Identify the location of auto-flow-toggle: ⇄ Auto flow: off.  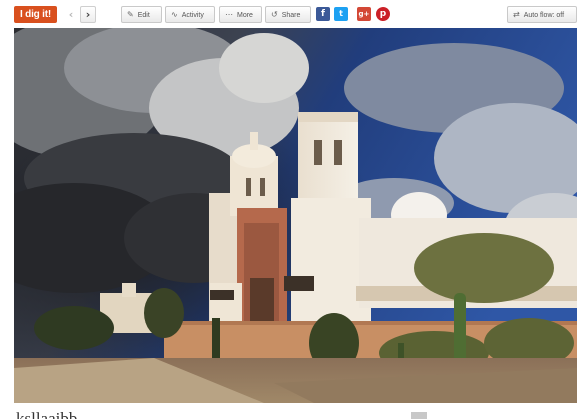
(542, 14).